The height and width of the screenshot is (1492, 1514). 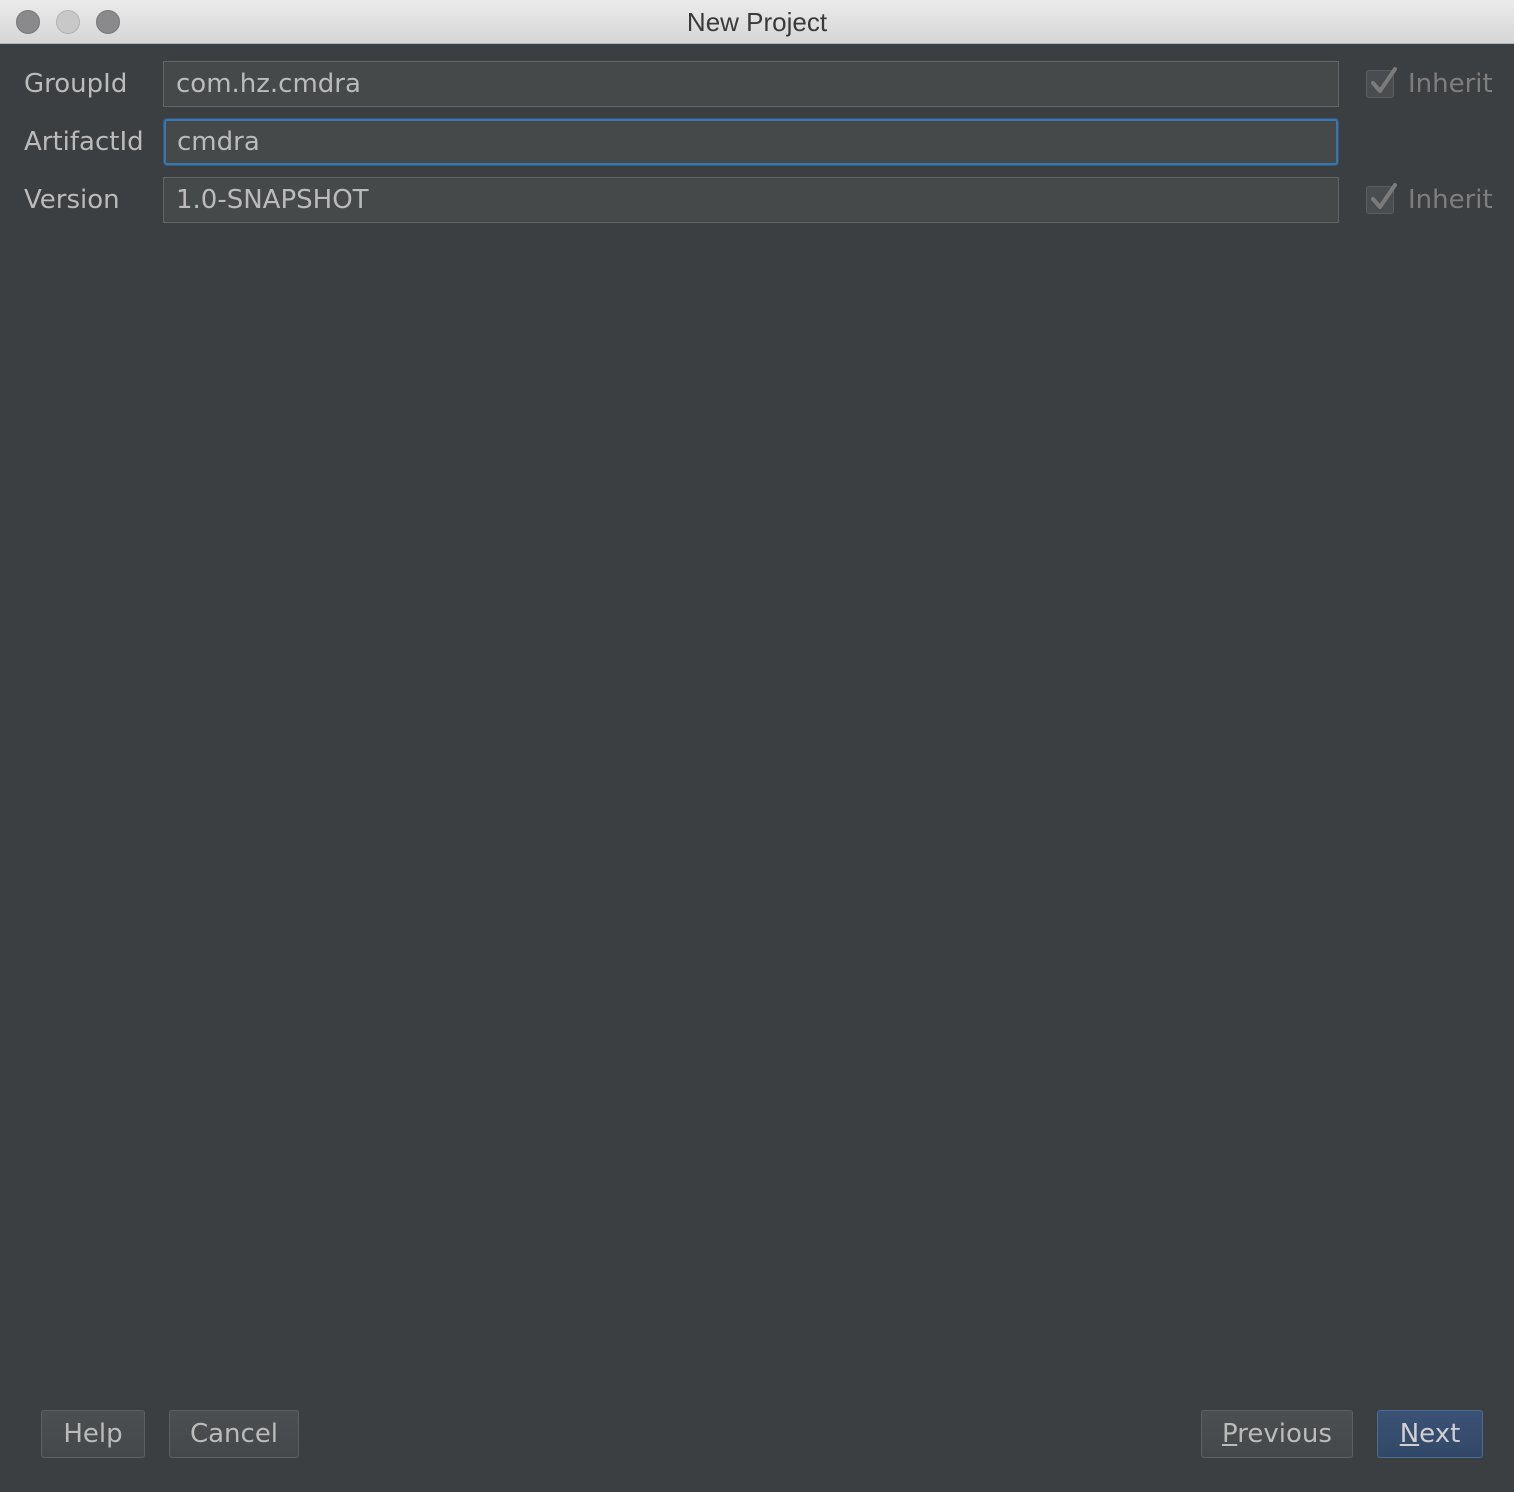 I want to click on next-label-rest: ext, so click(x=1440, y=1434).